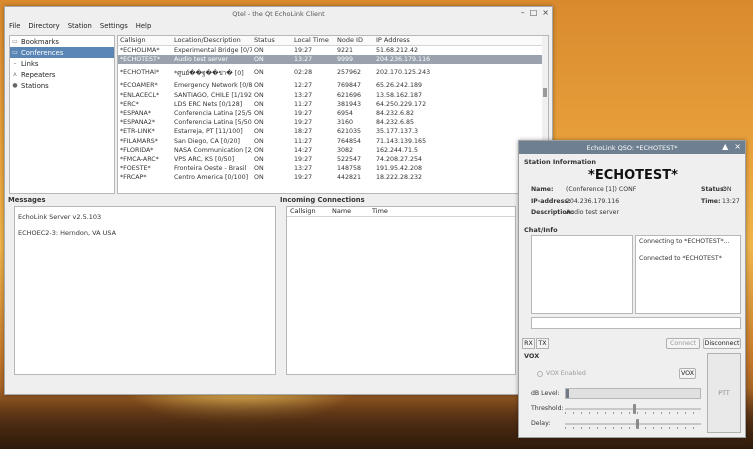 This screenshot has height=449, width=753. I want to click on cell-node-id: 764854, so click(349, 141).